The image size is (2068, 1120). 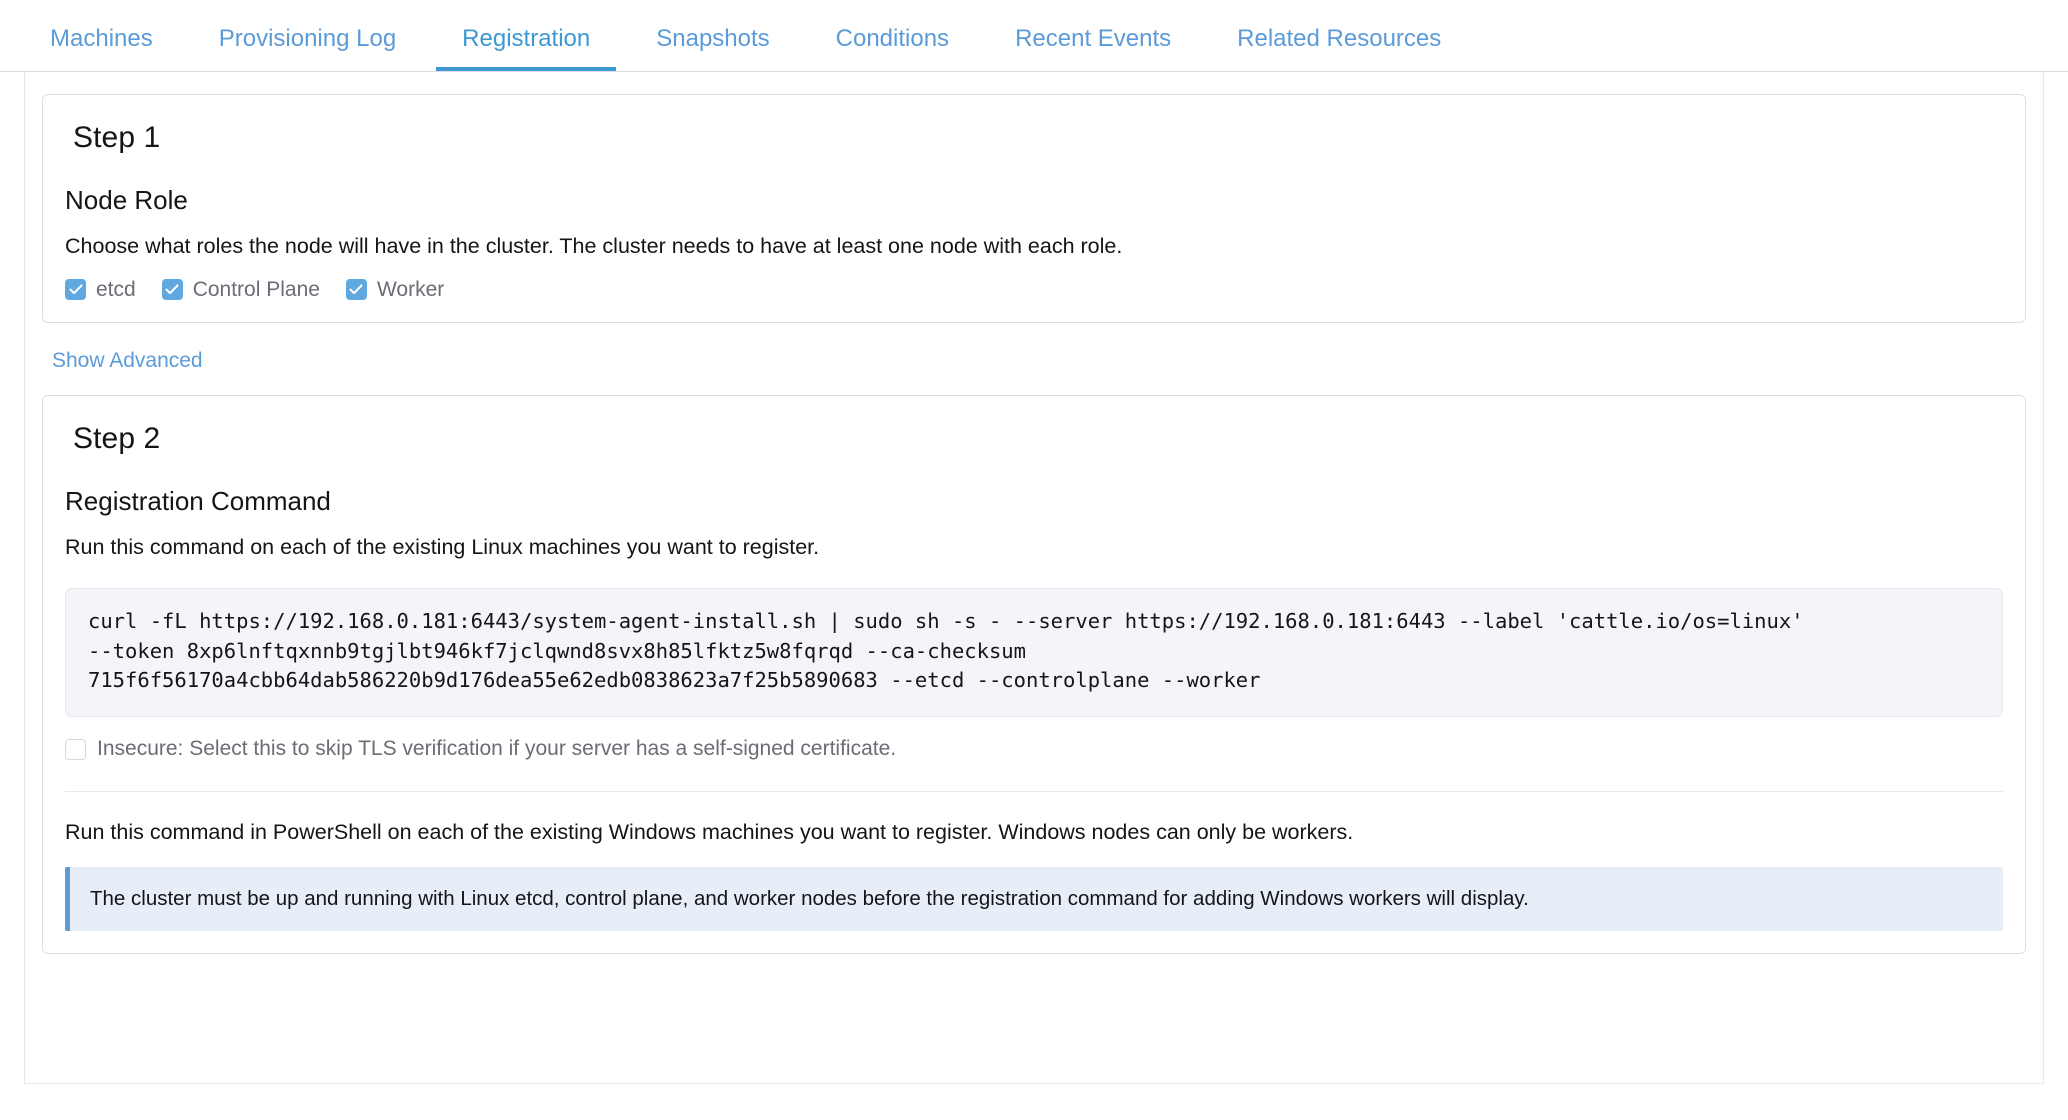 What do you see at coordinates (117, 439) in the screenshot?
I see `step2-title: Step 2` at bounding box center [117, 439].